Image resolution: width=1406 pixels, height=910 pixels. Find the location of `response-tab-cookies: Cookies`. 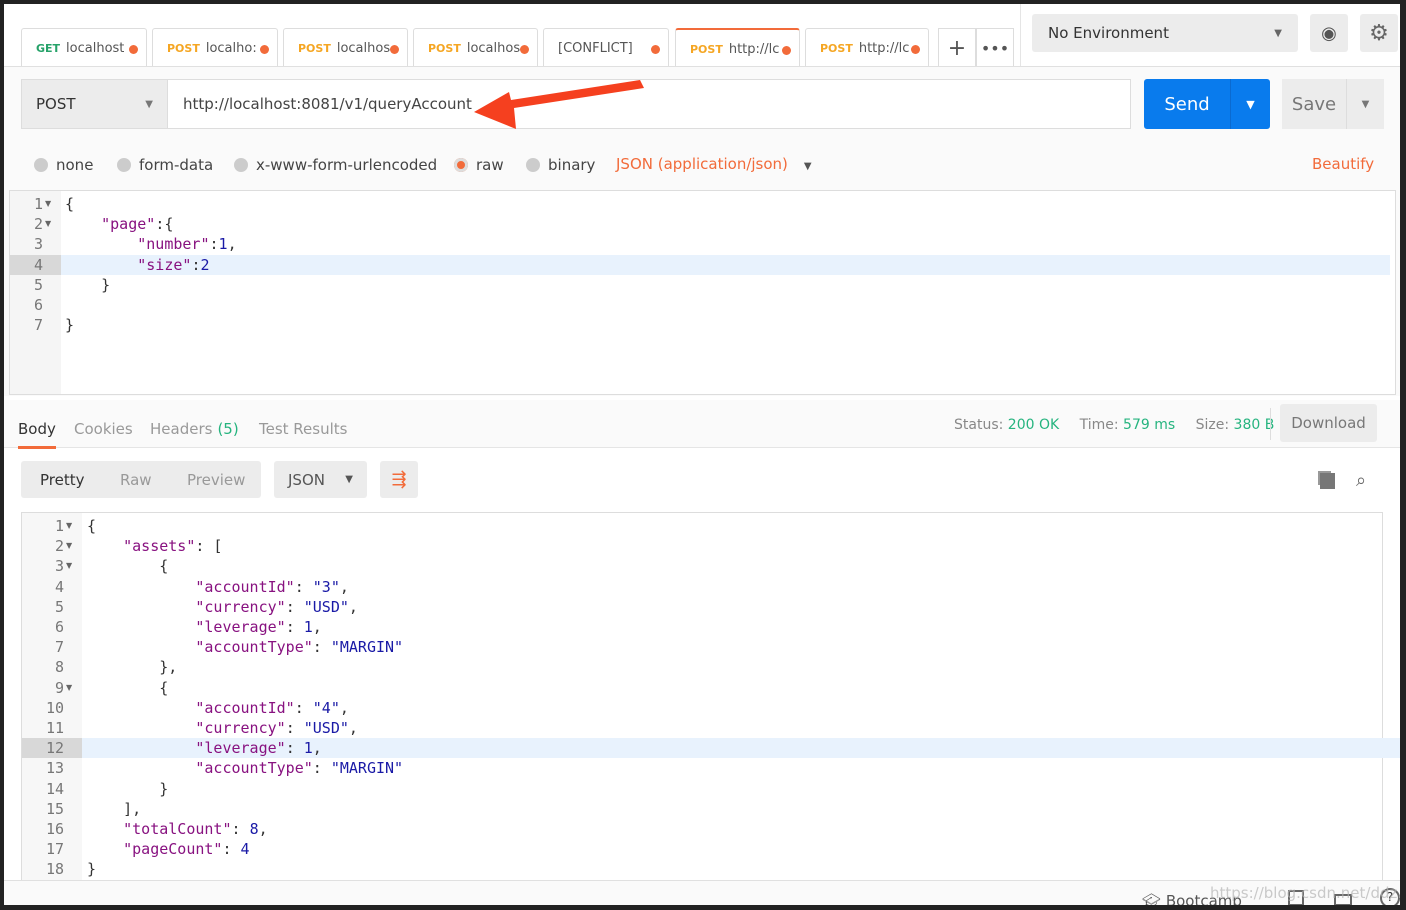

response-tab-cookies: Cookies is located at coordinates (103, 429).